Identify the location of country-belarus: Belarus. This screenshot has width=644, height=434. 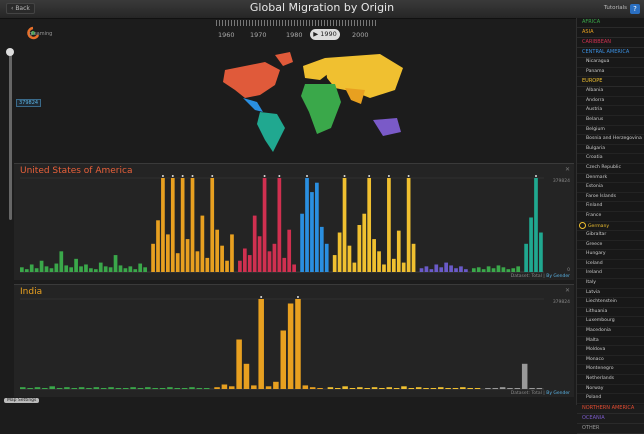
(610, 121).